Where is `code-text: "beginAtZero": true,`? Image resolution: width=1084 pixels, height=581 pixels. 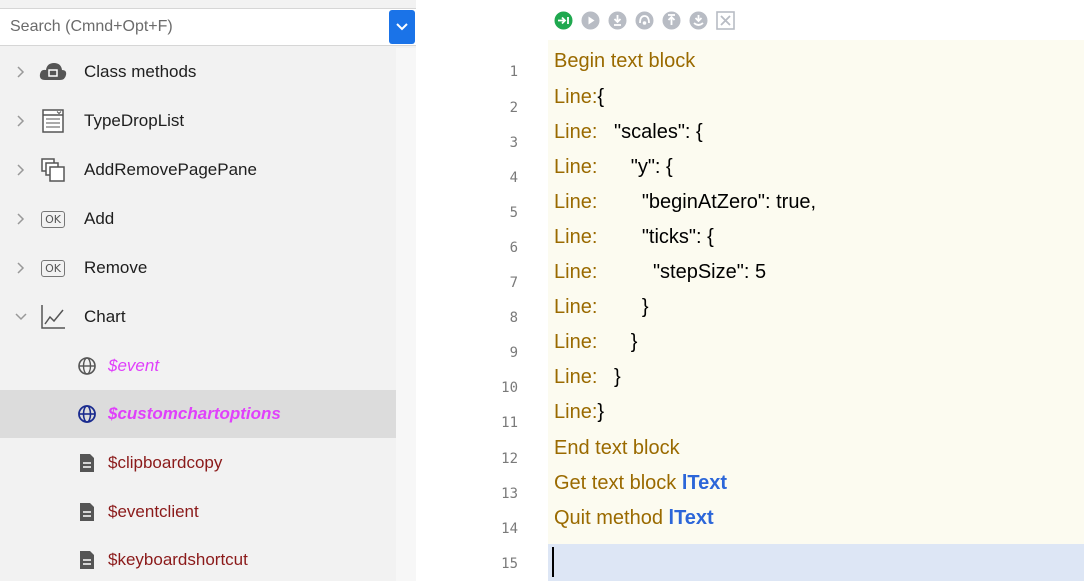 code-text: "beginAtZero": true, is located at coordinates (707, 202).